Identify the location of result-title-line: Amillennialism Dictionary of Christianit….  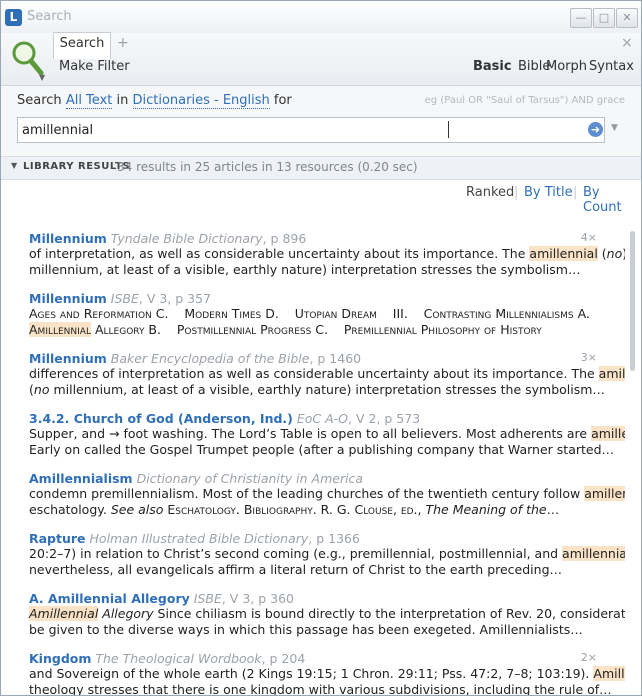
(319, 478).